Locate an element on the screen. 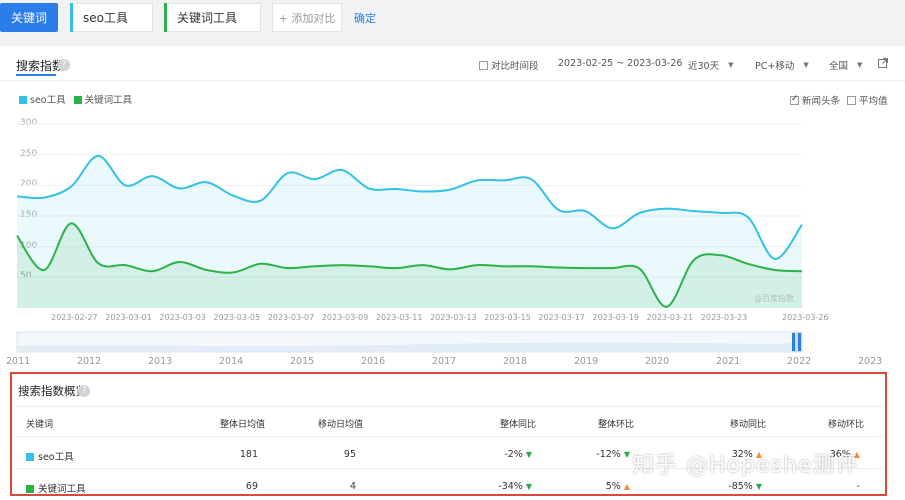  cell-overall-yoy: -2% ▼ is located at coordinates (518, 454).